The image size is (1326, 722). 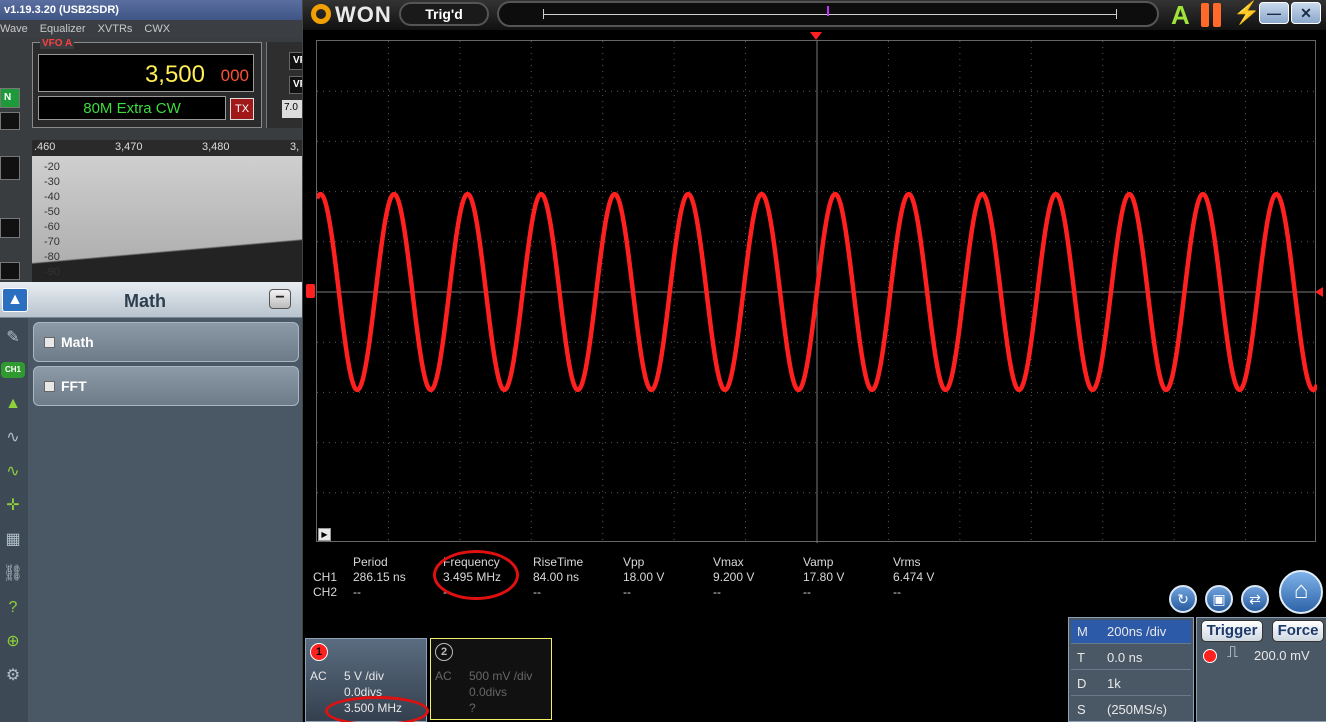 I want to click on probe-icon: ✎, so click(x=13, y=338).